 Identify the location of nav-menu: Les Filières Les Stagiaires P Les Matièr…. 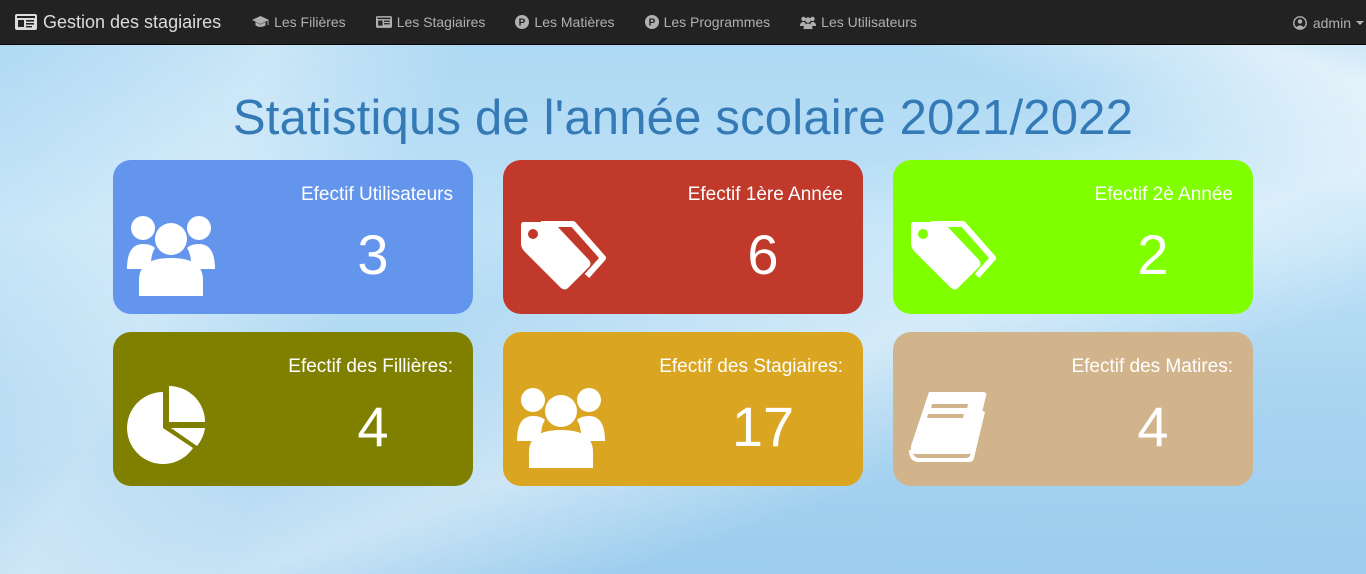
(584, 22).